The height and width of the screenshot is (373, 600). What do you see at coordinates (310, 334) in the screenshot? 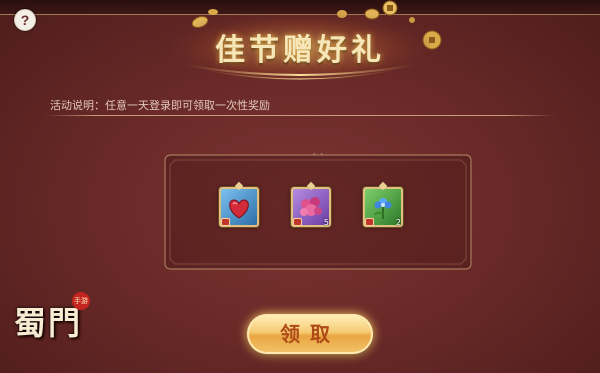
I see `claim-button: 领取` at bounding box center [310, 334].